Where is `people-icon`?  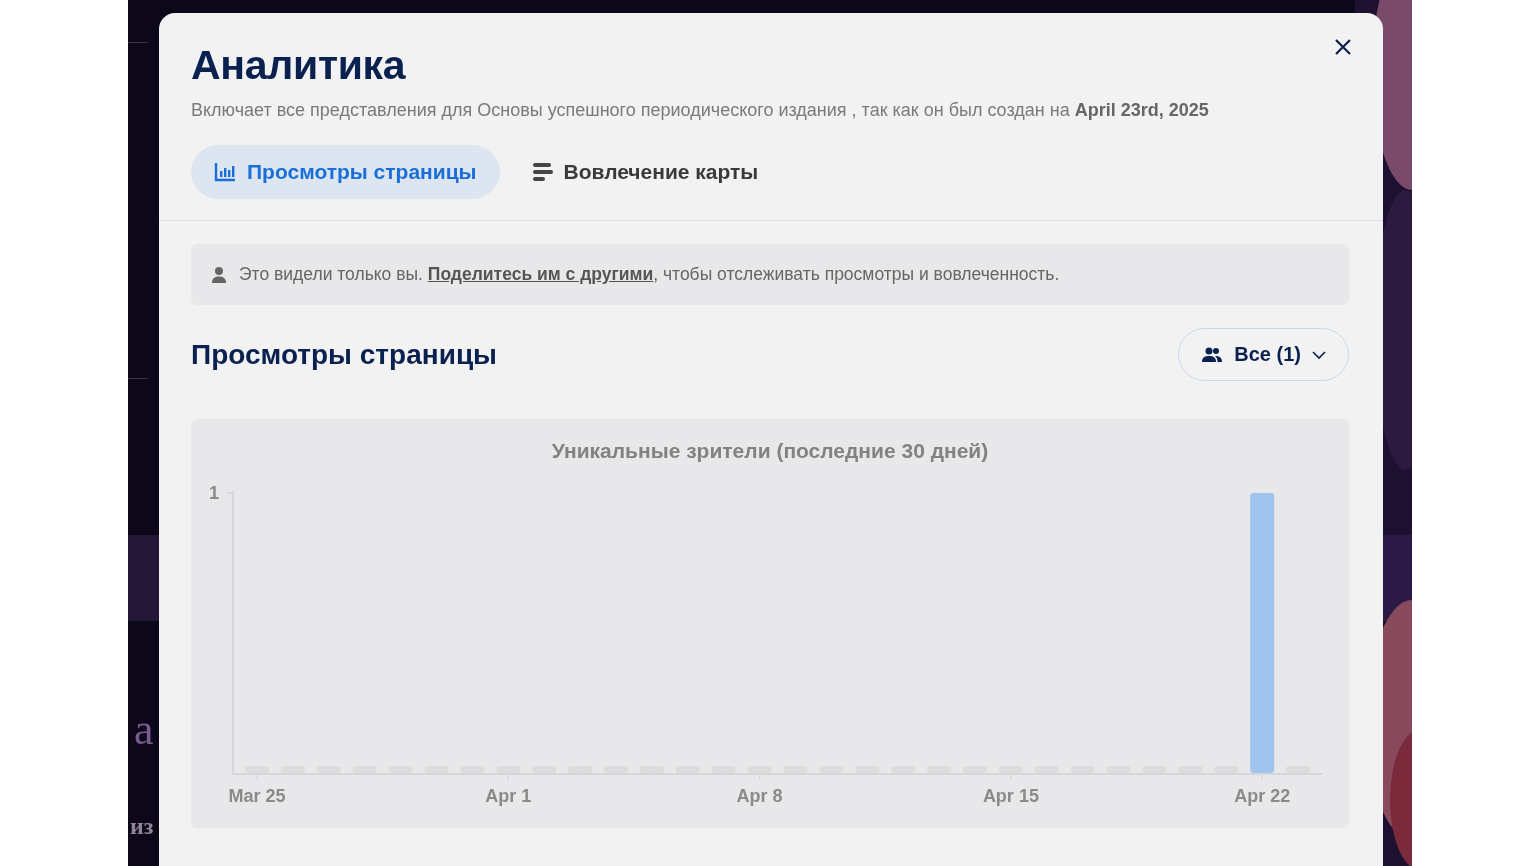
people-icon is located at coordinates (1212, 354).